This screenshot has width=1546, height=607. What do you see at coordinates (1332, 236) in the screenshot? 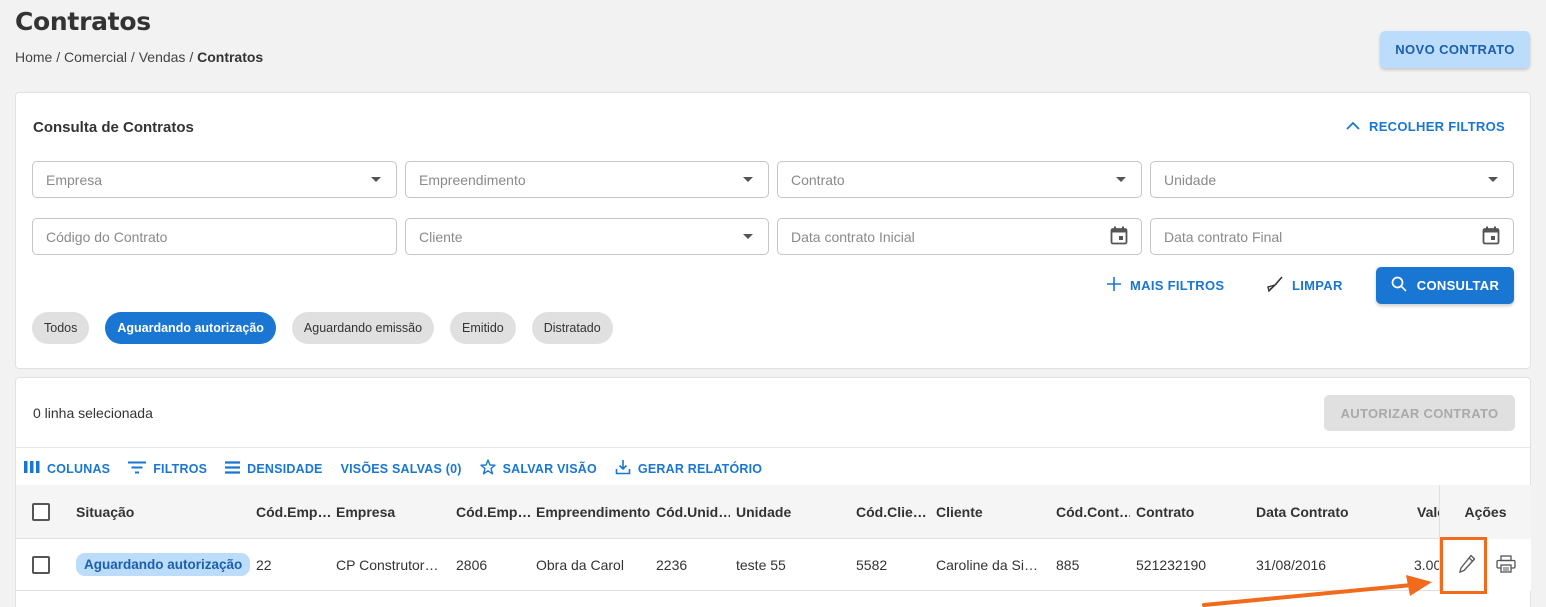
I see `data-final-input: Data contrato Final` at bounding box center [1332, 236].